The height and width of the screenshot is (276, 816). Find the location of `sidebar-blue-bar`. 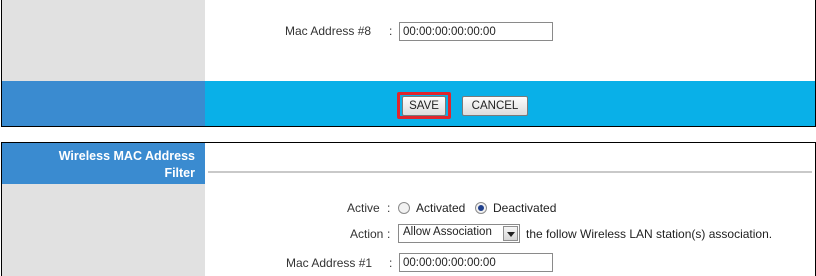

sidebar-blue-bar is located at coordinates (103, 103).